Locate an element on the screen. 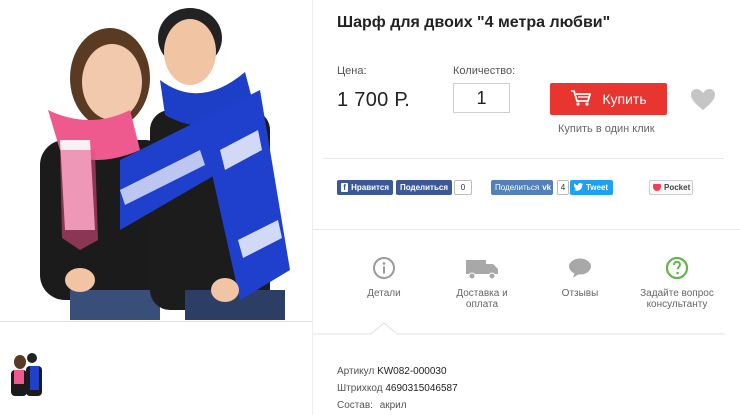  barcode-label: Штрихкод is located at coordinates (360, 388).